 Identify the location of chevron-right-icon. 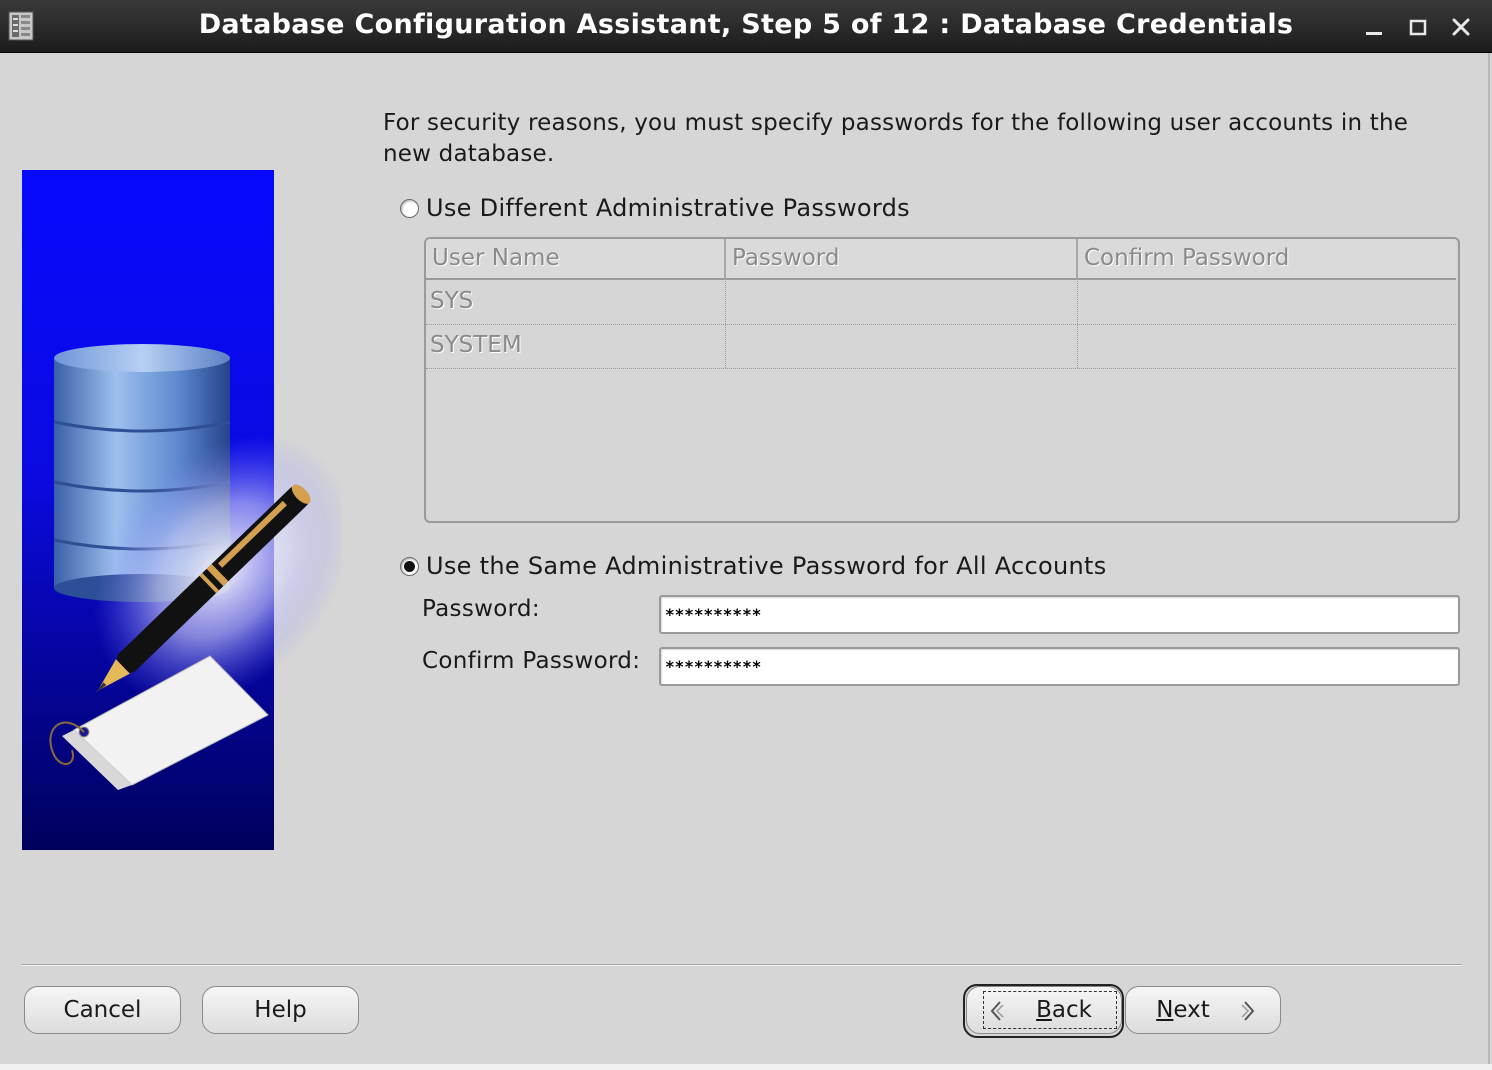
(1248, 1011).